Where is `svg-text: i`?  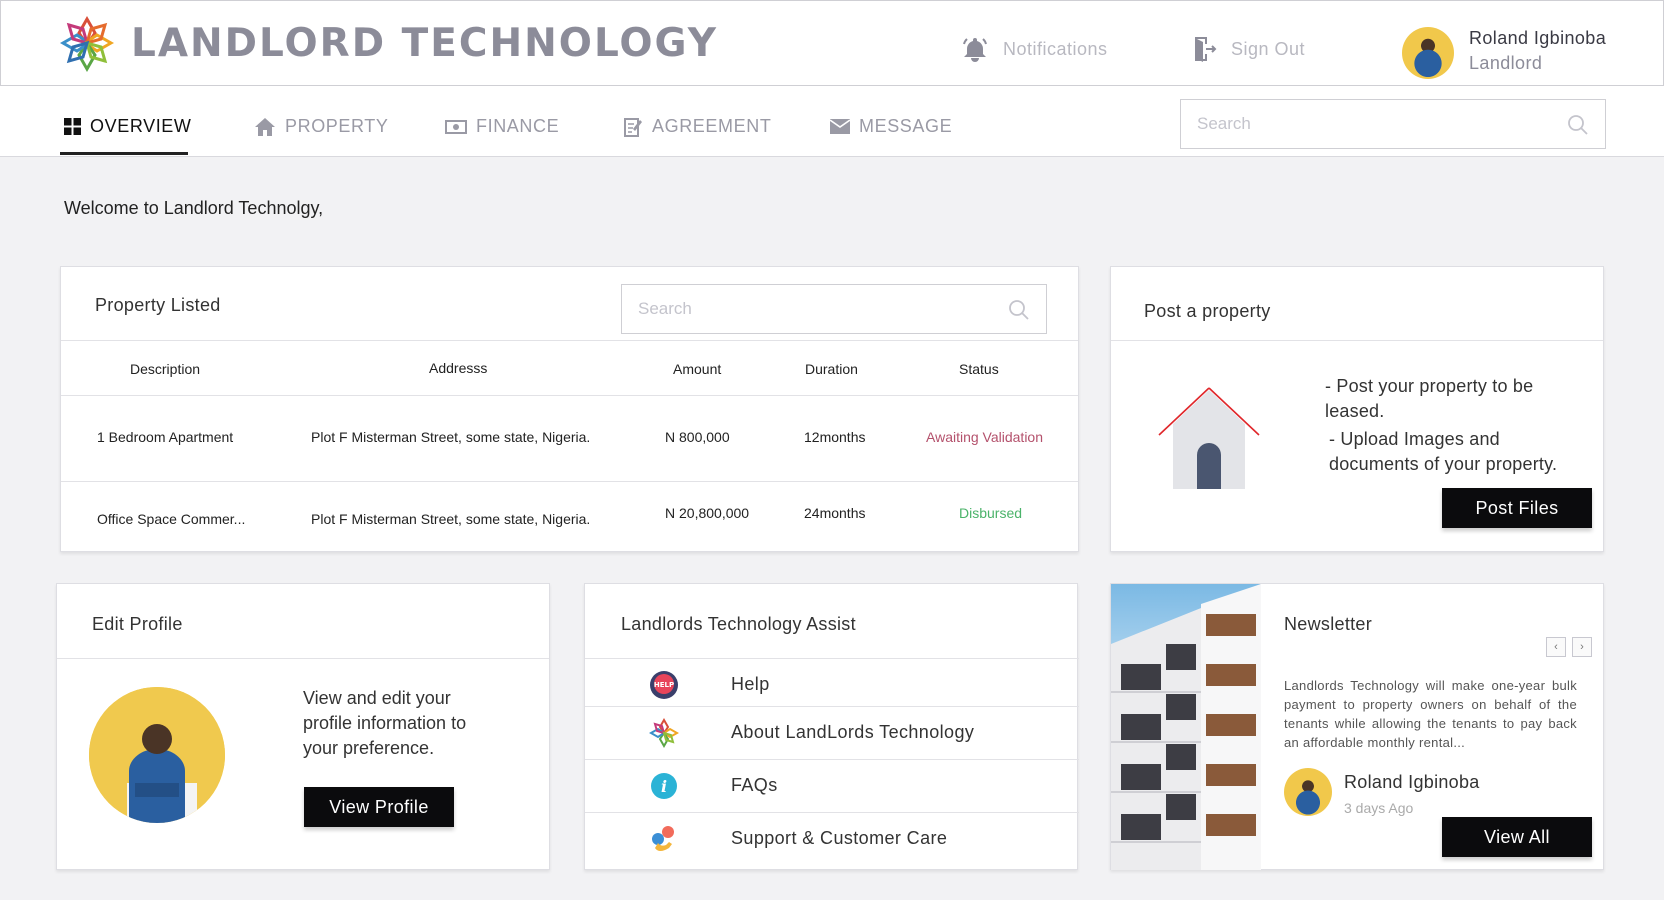
svg-text: i is located at coordinates (664, 786).